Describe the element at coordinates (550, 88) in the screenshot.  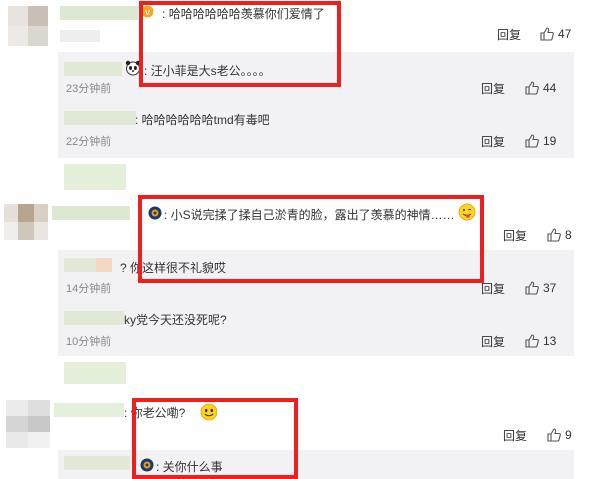
I see `like-count: 44` at that location.